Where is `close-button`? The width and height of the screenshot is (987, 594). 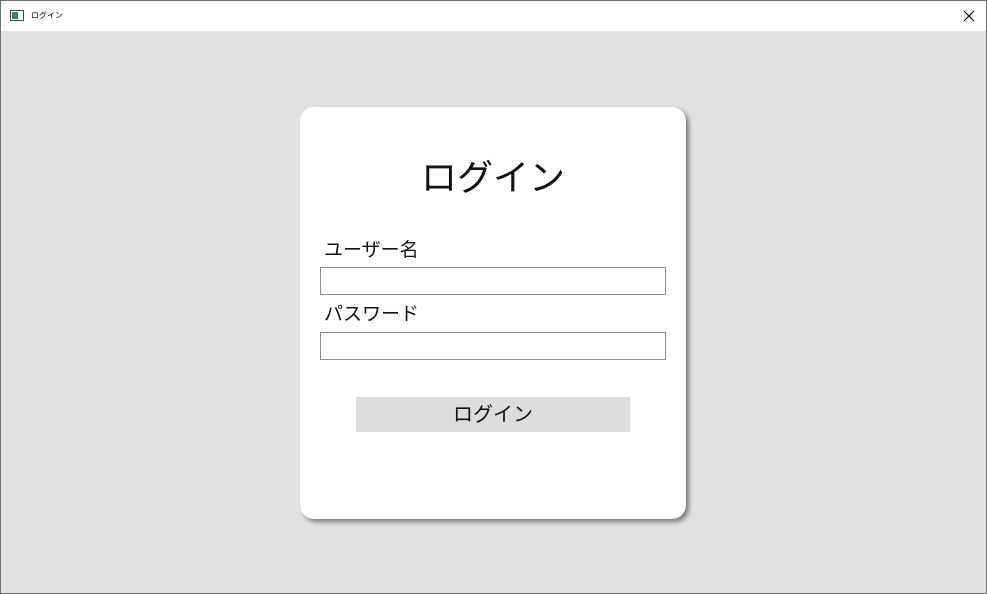 close-button is located at coordinates (969, 16).